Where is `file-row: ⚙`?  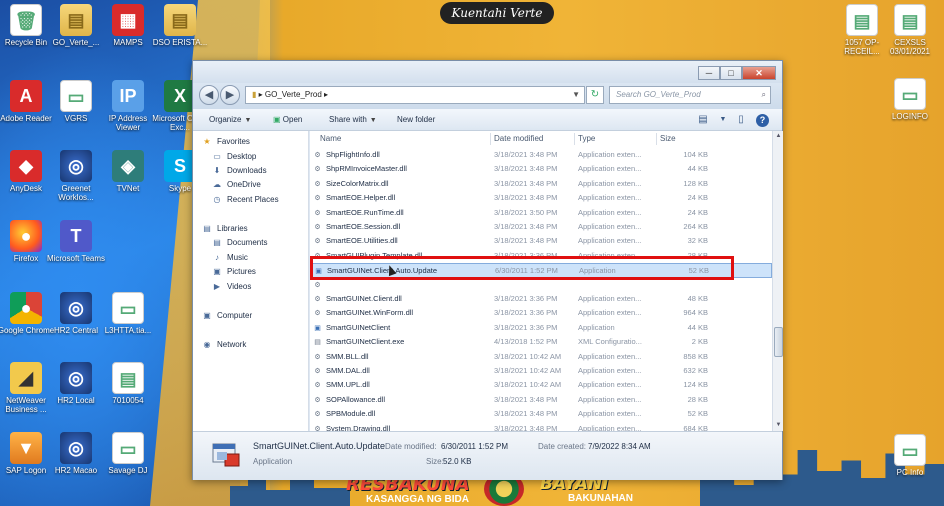
file-row: ⚙ is located at coordinates (541, 285).